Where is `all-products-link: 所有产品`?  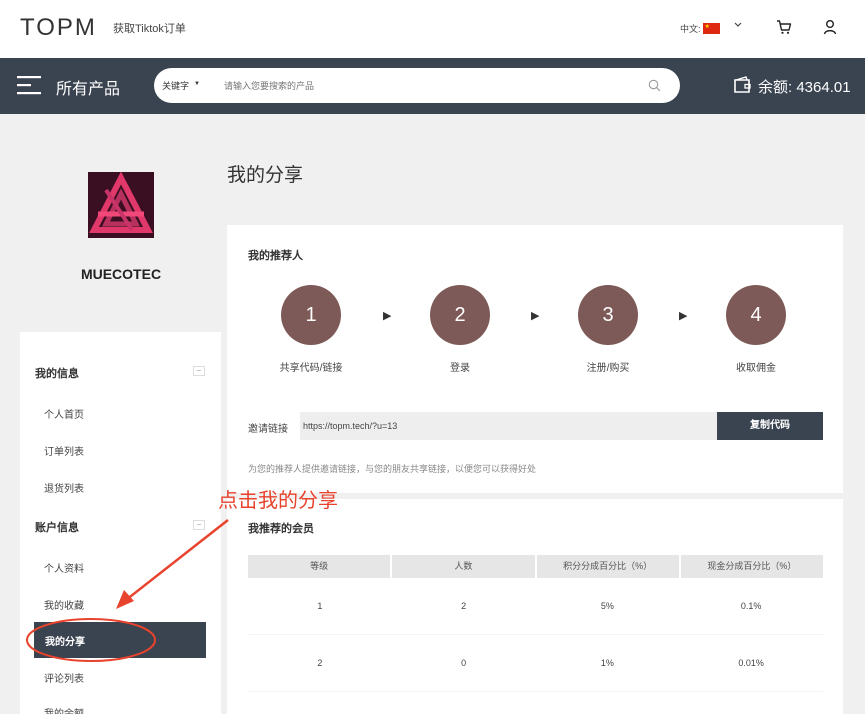 all-products-link: 所有产品 is located at coordinates (88, 87).